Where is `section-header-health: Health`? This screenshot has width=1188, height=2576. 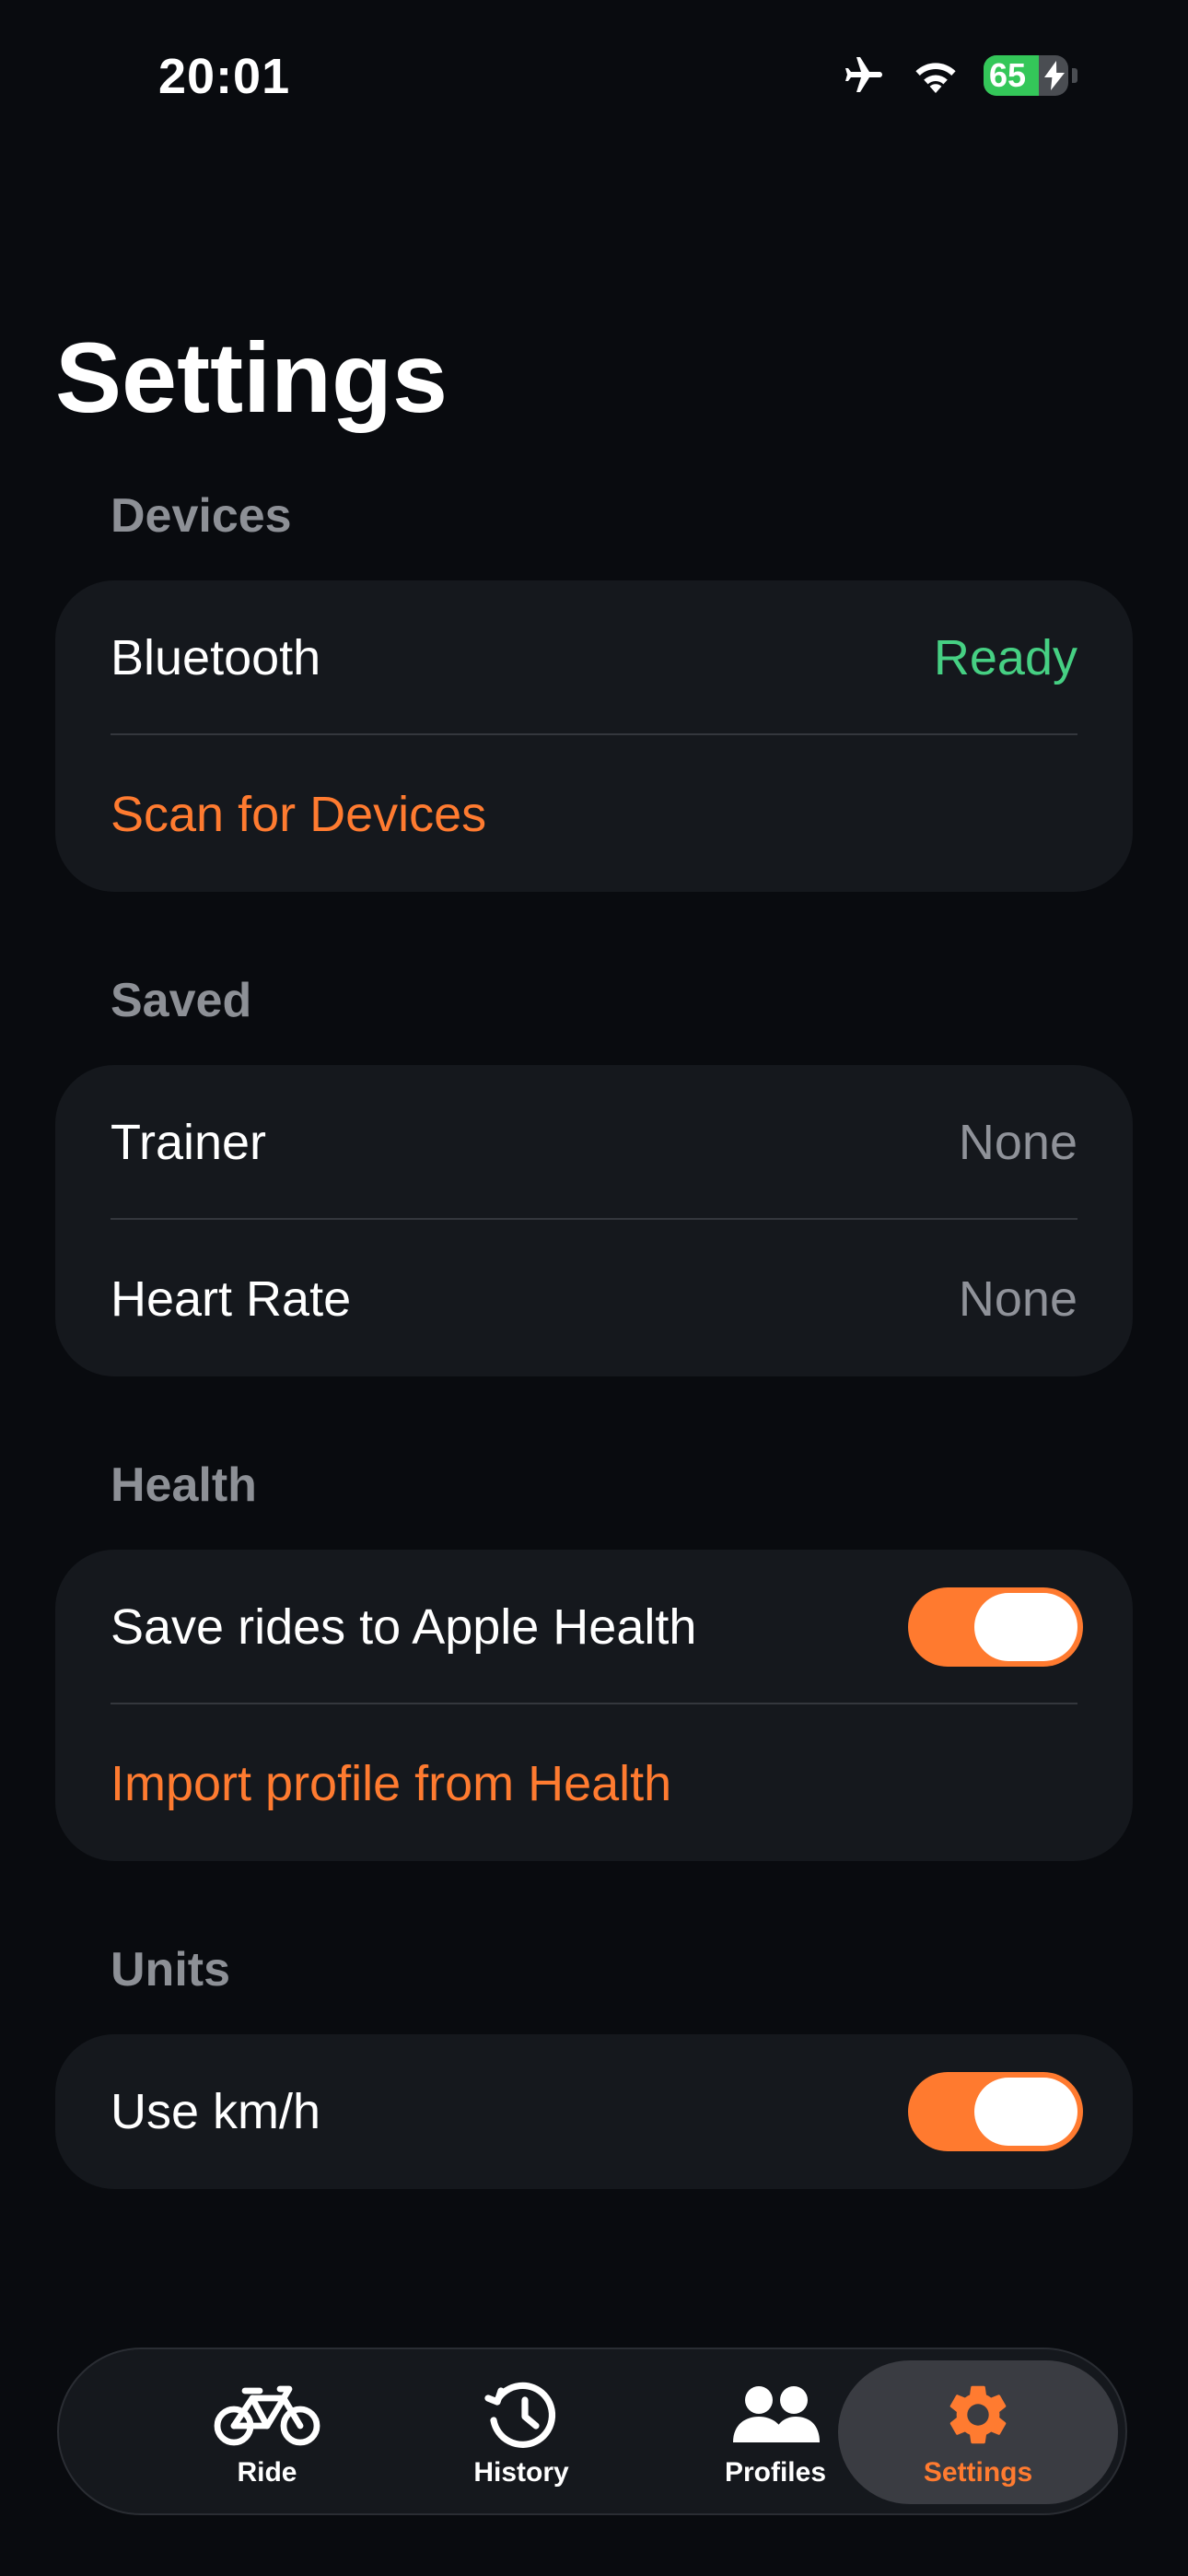
section-header-health: Health is located at coordinates (184, 1485).